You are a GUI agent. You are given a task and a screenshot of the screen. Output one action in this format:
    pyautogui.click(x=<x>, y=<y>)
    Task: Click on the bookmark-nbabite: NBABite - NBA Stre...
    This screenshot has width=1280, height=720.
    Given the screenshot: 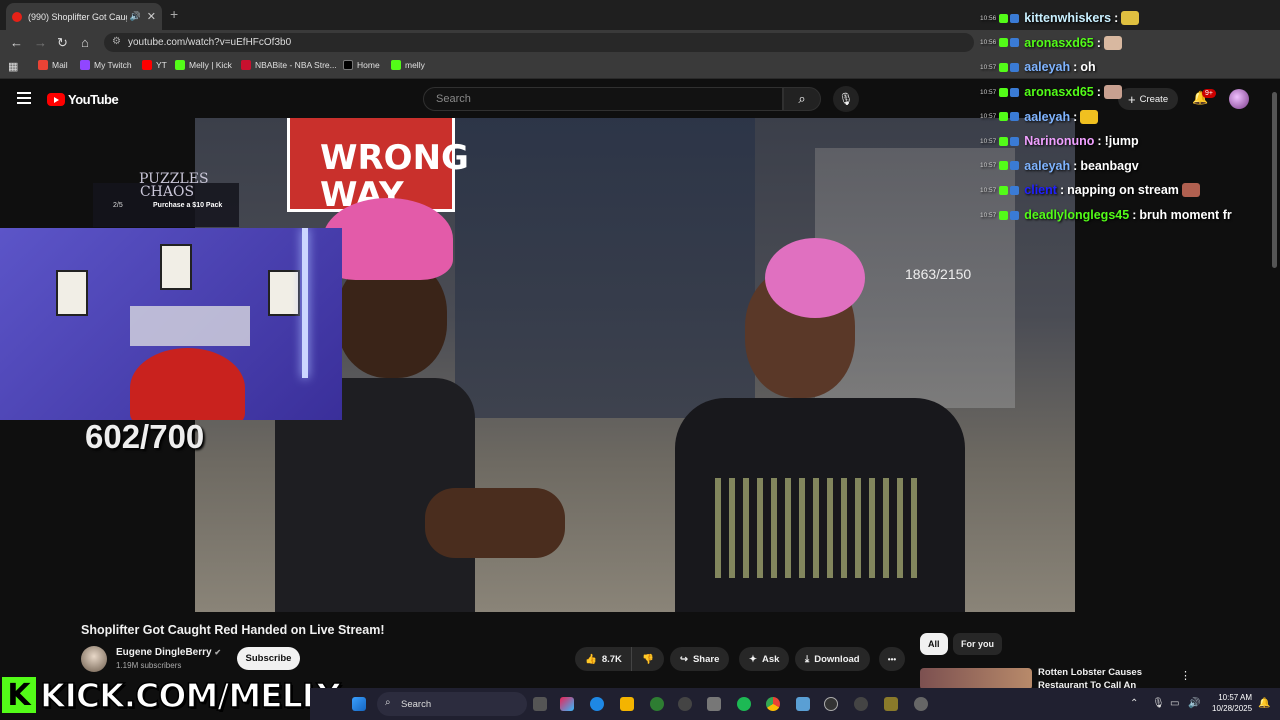 What is the action you would take?
    pyautogui.click(x=289, y=65)
    